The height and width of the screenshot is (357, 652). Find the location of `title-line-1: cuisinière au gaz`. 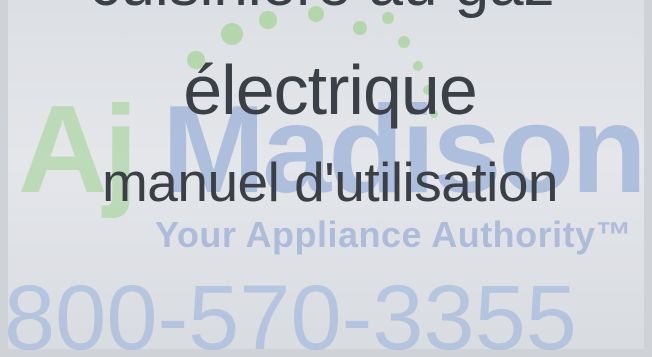

title-line-1: cuisinière au gaz is located at coordinates (324, 8).